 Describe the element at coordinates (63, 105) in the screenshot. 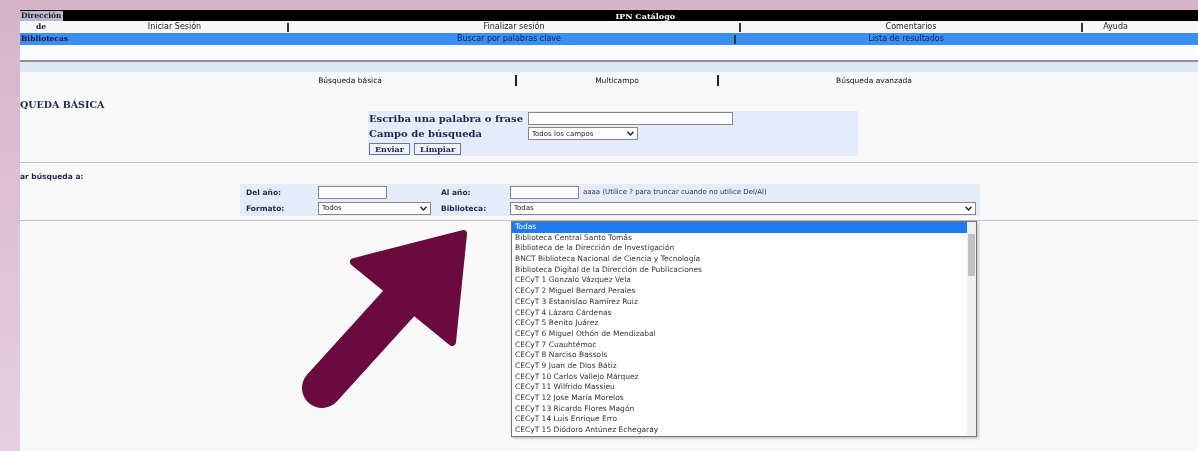

I see `section-heading: QUEDA BÁSICA` at that location.